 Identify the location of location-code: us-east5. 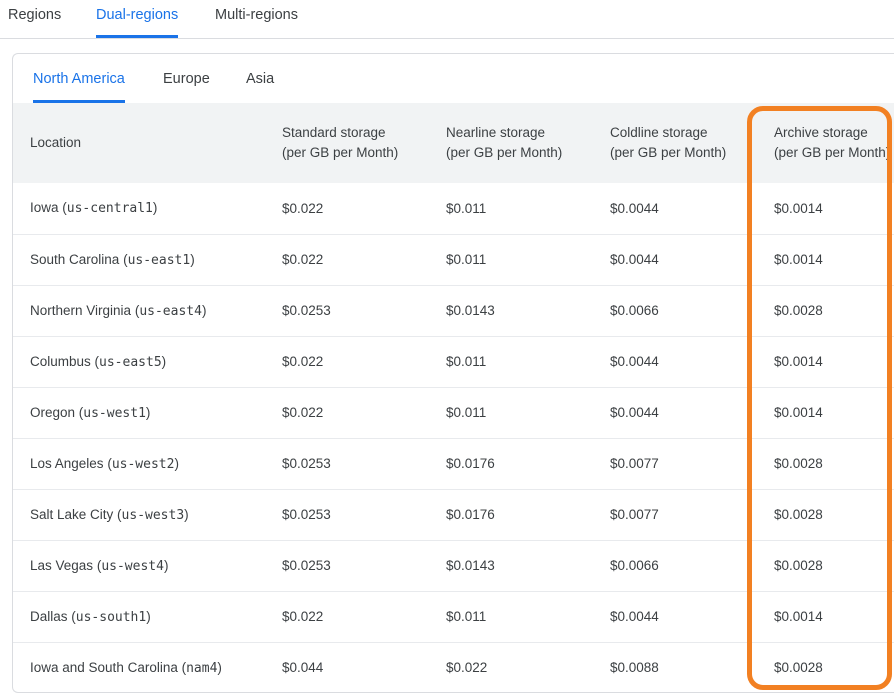
(130, 362).